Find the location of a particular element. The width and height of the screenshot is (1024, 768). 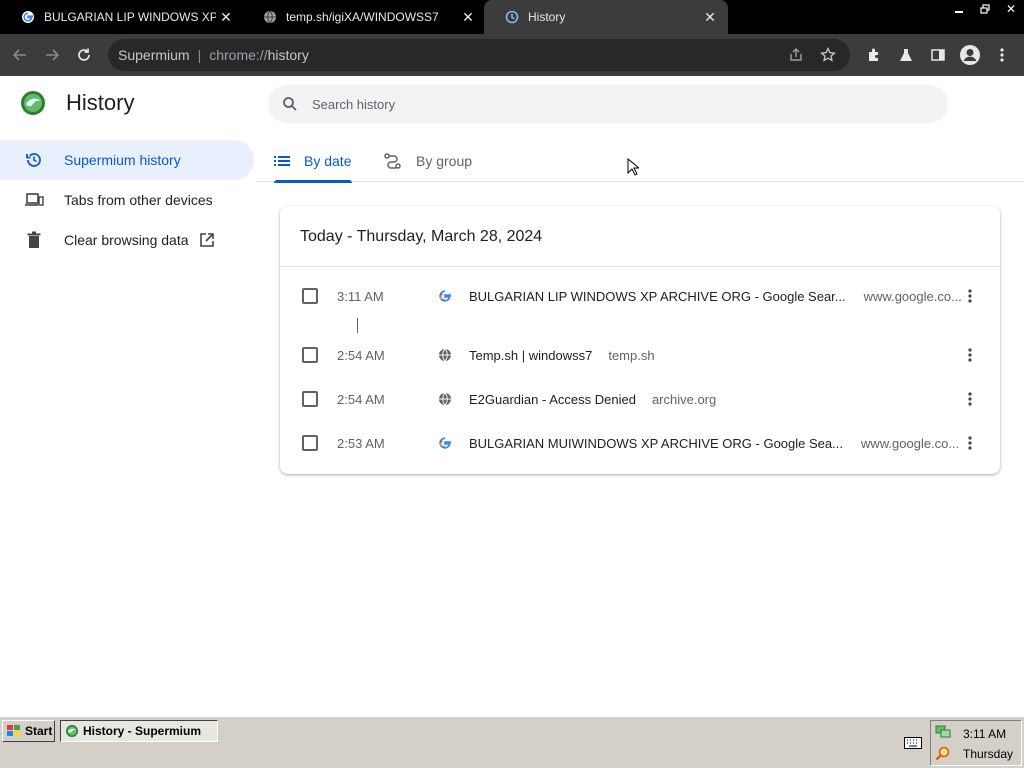

entry-domain: archive.org is located at coordinates (684, 399).